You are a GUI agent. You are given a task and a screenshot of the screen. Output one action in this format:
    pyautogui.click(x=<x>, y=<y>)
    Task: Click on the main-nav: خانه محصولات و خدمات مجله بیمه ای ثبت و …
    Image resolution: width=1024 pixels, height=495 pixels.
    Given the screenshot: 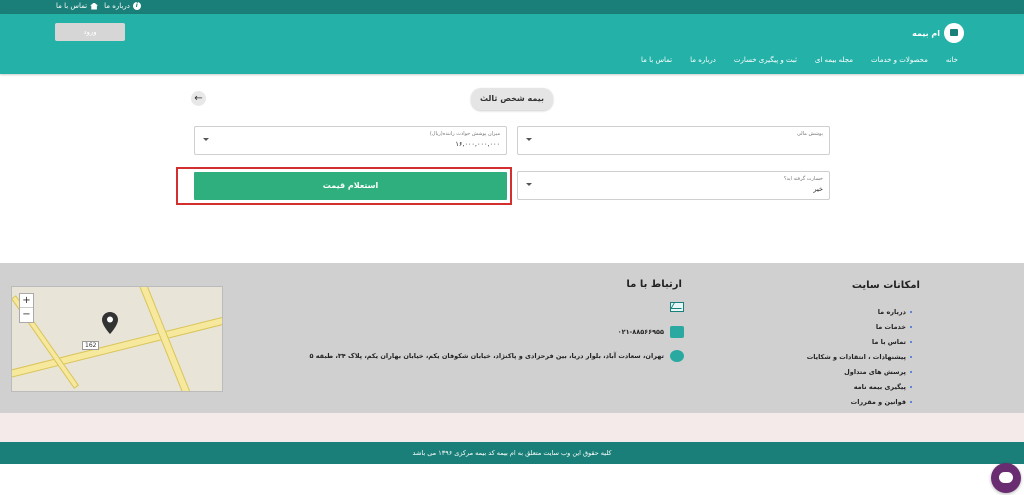 What is the action you would take?
    pyautogui.click(x=799, y=60)
    